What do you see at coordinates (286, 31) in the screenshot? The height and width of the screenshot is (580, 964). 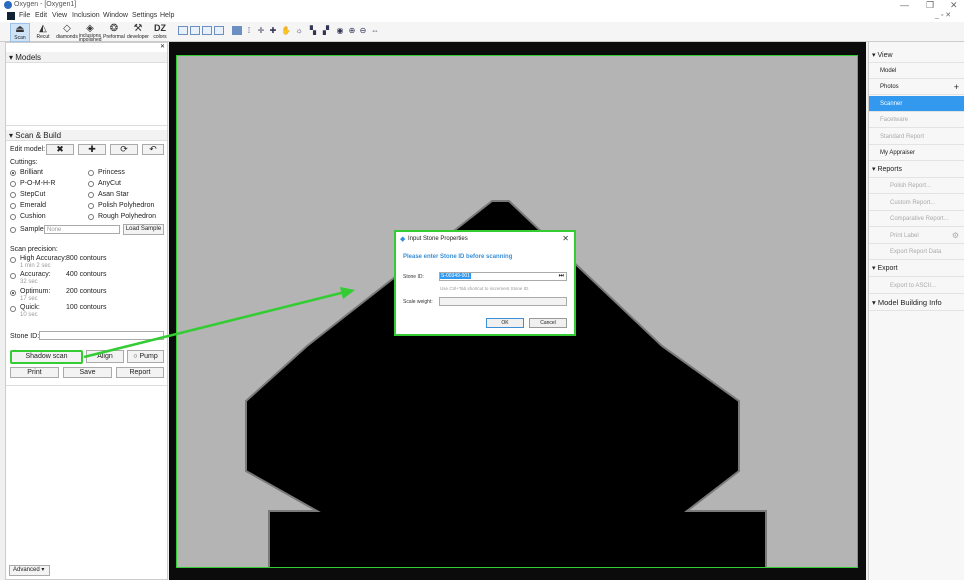 I see `pan-hand-icon: ✋` at bounding box center [286, 31].